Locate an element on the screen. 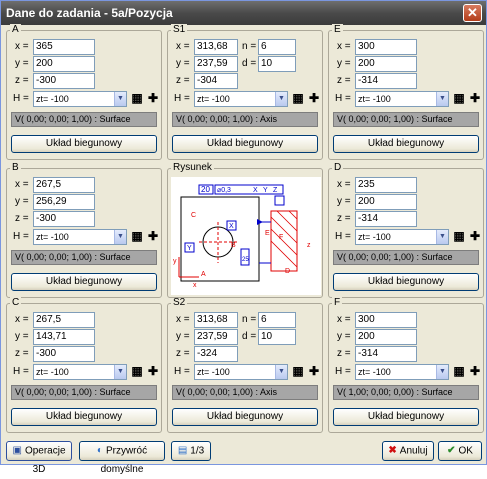  point-f: F is located at coordinates (281, 237).